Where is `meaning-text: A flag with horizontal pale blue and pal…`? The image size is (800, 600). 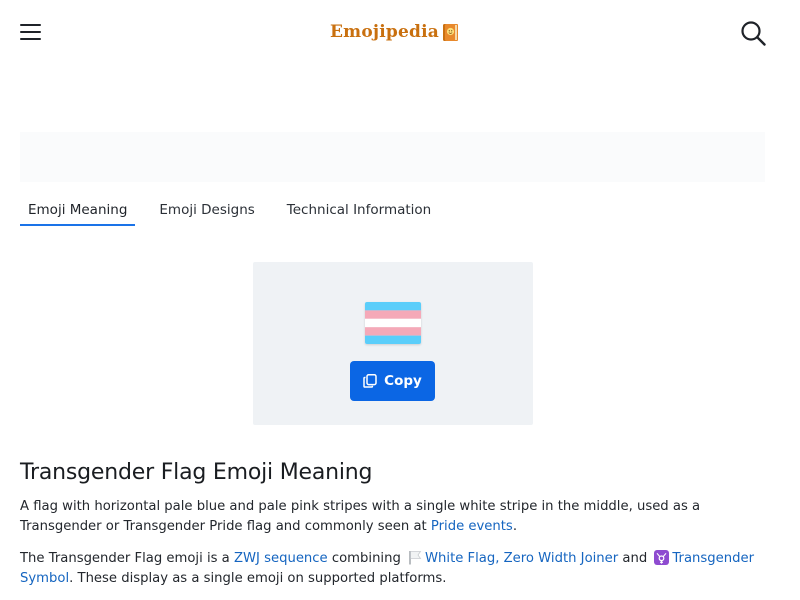 meaning-text: A flag with horizontal pale blue and pal… is located at coordinates (360, 516).